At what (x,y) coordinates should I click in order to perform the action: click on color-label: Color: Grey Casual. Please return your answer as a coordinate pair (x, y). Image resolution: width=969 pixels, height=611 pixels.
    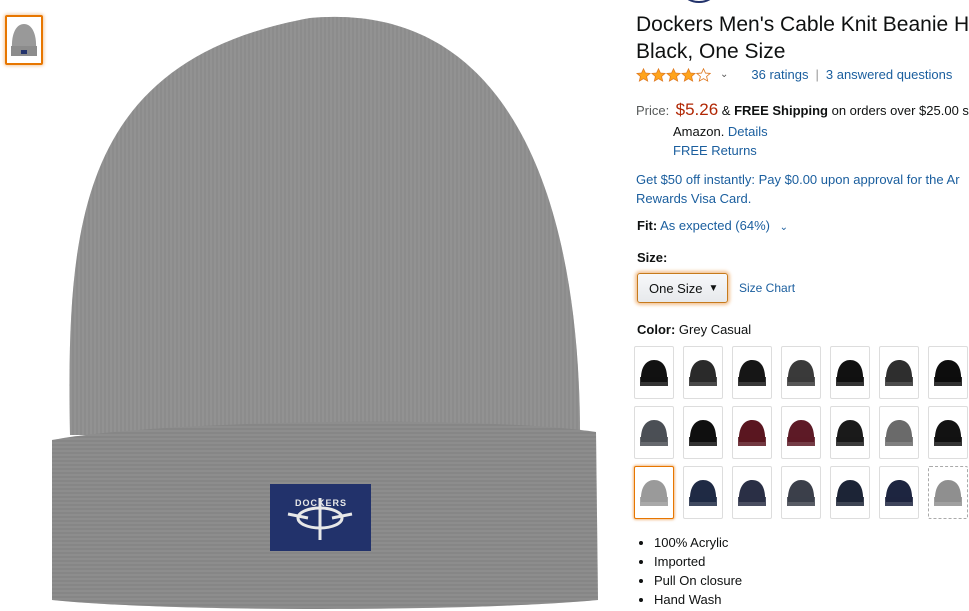
    Looking at the image, I should click on (694, 329).